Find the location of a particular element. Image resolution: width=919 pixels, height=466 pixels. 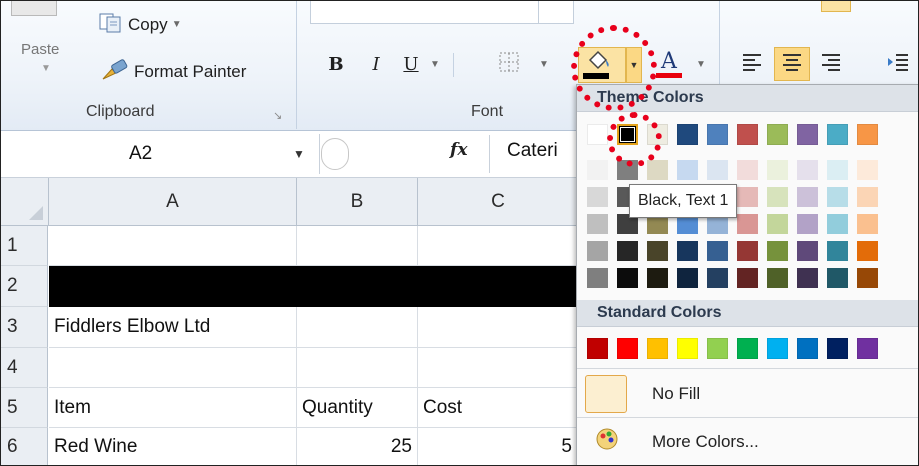

paste-clipboard-icon is located at coordinates (34, 8).